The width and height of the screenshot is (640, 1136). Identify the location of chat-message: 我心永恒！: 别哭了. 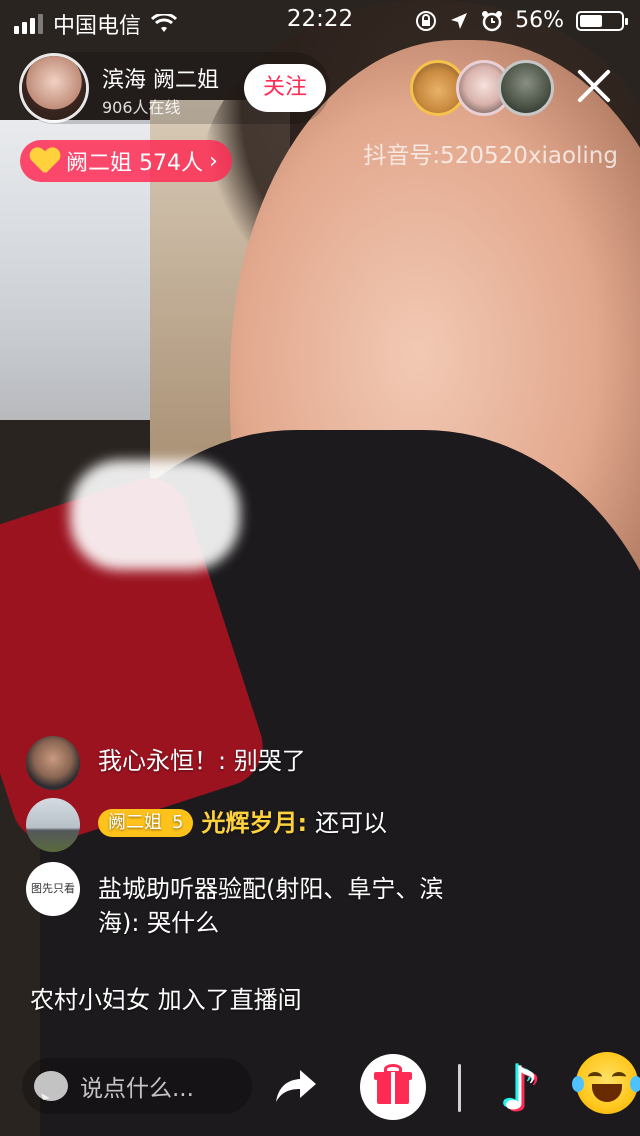
(166, 763).